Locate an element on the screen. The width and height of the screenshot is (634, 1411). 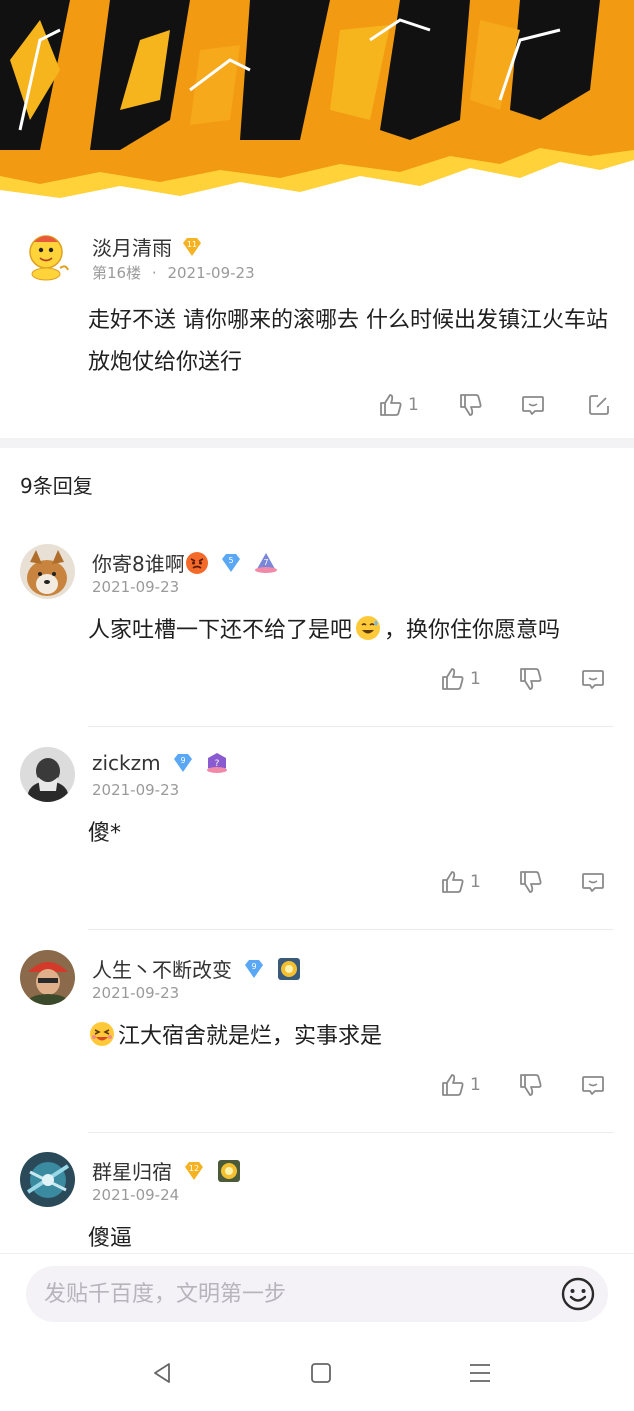
back-triangle-icon is located at coordinates (162, 1373).